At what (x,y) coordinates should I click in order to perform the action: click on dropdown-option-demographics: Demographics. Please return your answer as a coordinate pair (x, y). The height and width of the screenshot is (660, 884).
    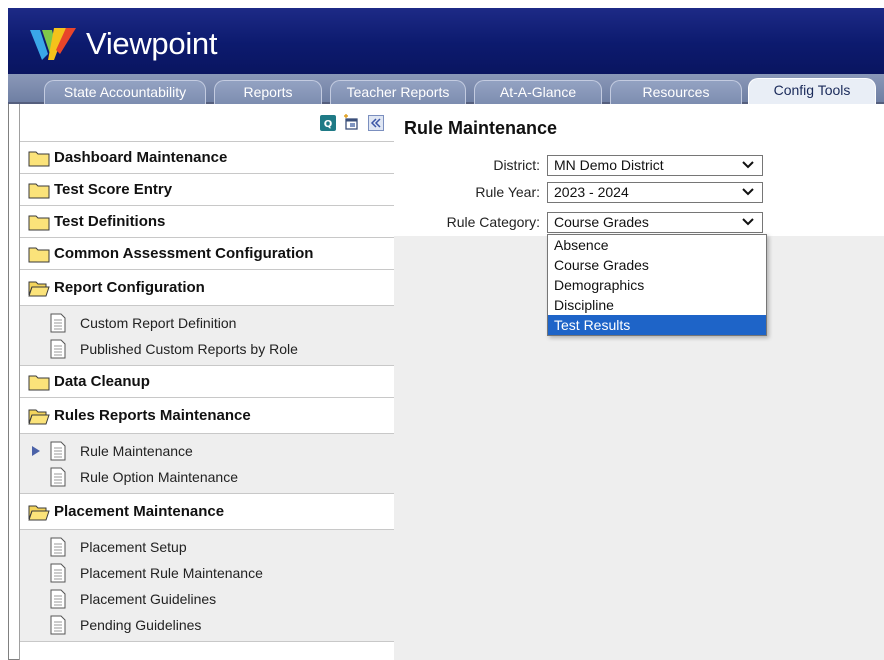
    Looking at the image, I should click on (657, 285).